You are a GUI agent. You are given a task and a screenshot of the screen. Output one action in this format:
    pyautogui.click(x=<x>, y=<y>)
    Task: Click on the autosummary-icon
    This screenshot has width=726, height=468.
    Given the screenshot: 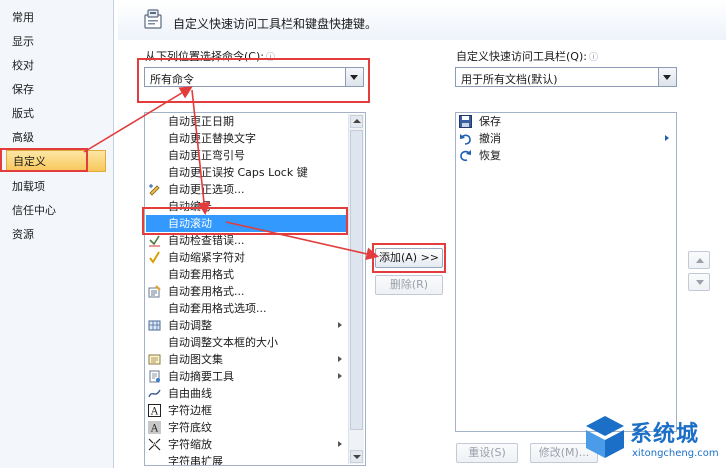 What is the action you would take?
    pyautogui.click(x=154, y=376)
    